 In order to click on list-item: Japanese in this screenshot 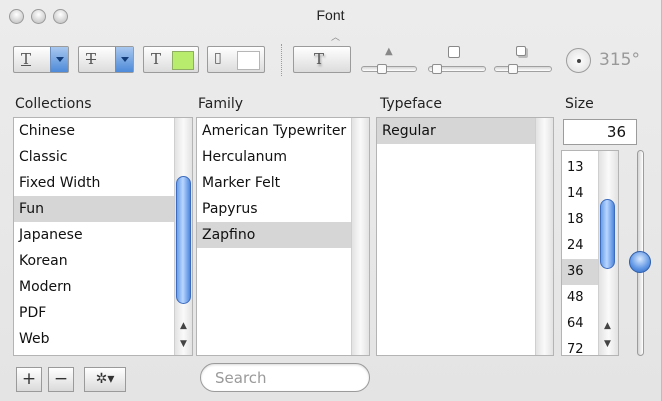, I will do `click(103, 235)`.